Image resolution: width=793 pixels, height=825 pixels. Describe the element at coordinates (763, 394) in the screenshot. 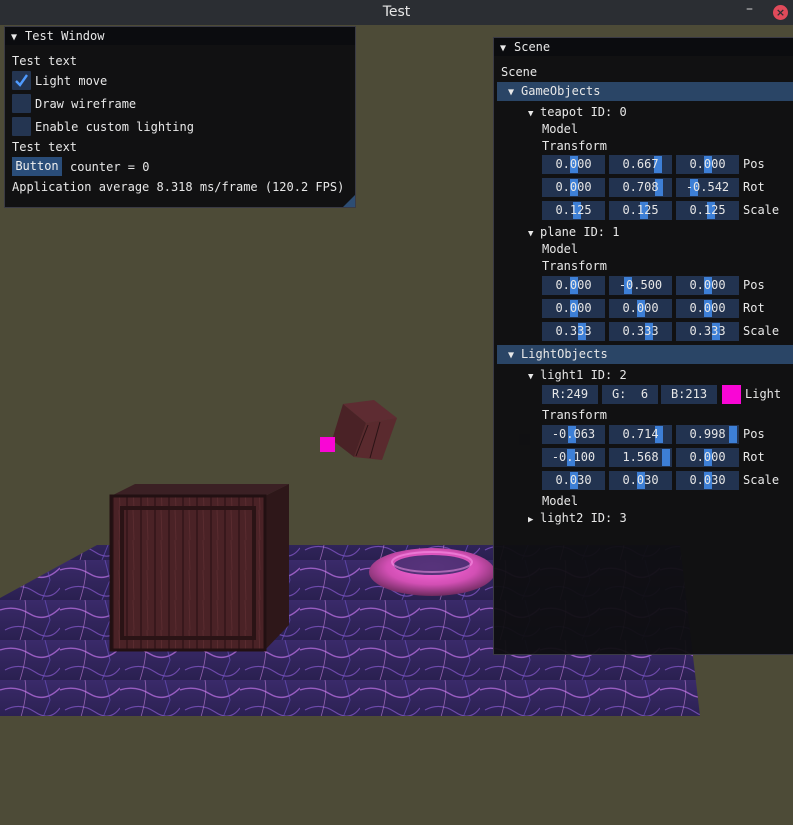

I see `light-color-label: Light` at that location.